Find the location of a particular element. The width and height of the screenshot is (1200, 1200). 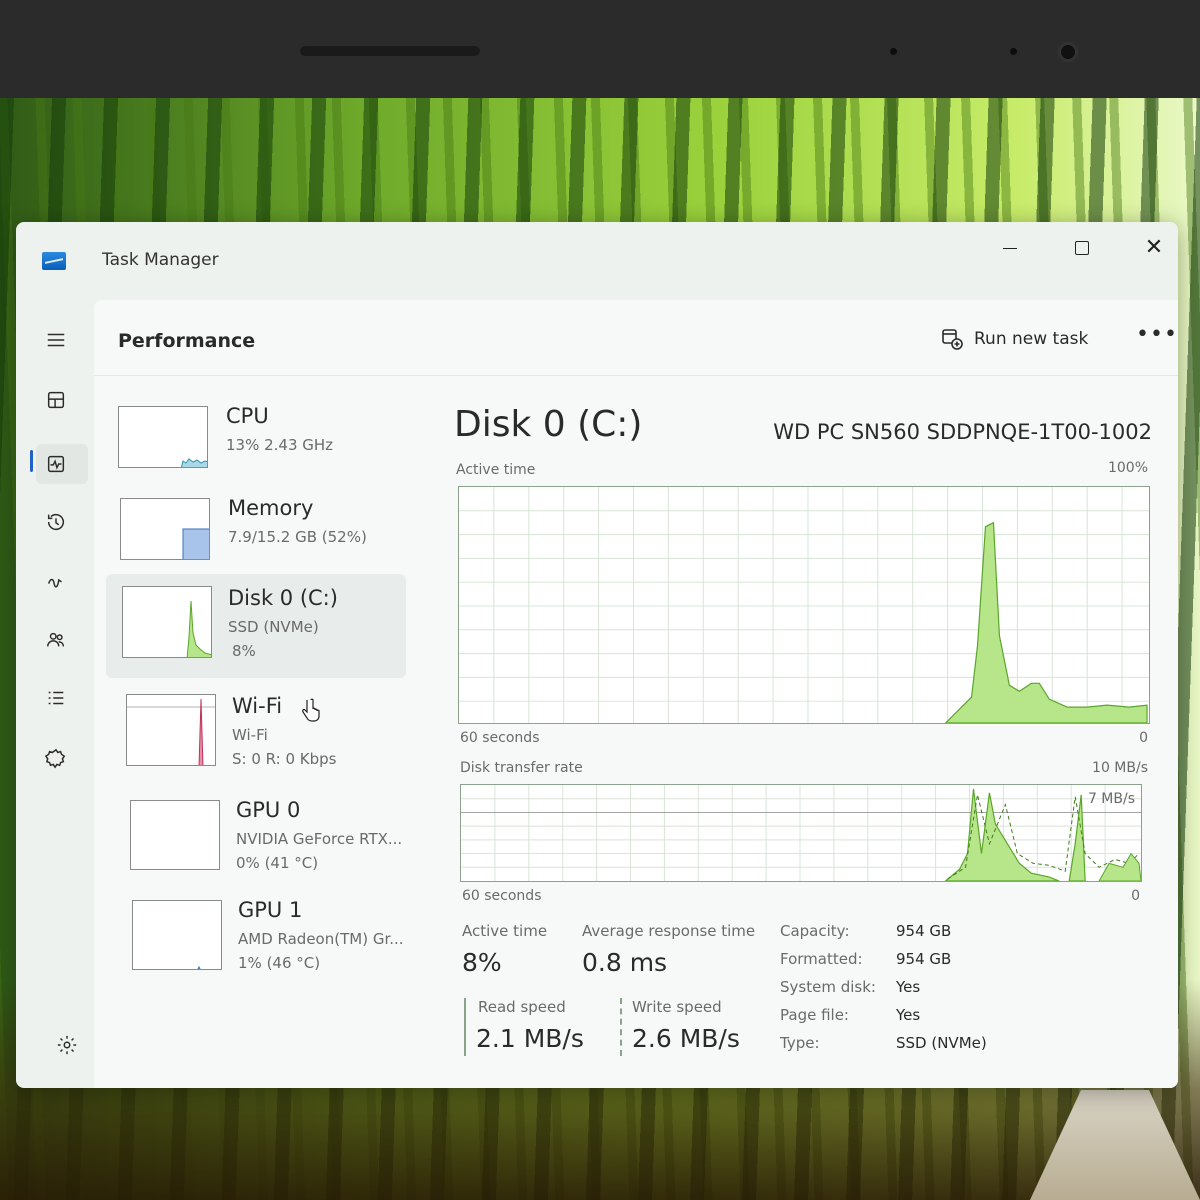

nav-details is located at coordinates (56, 698).